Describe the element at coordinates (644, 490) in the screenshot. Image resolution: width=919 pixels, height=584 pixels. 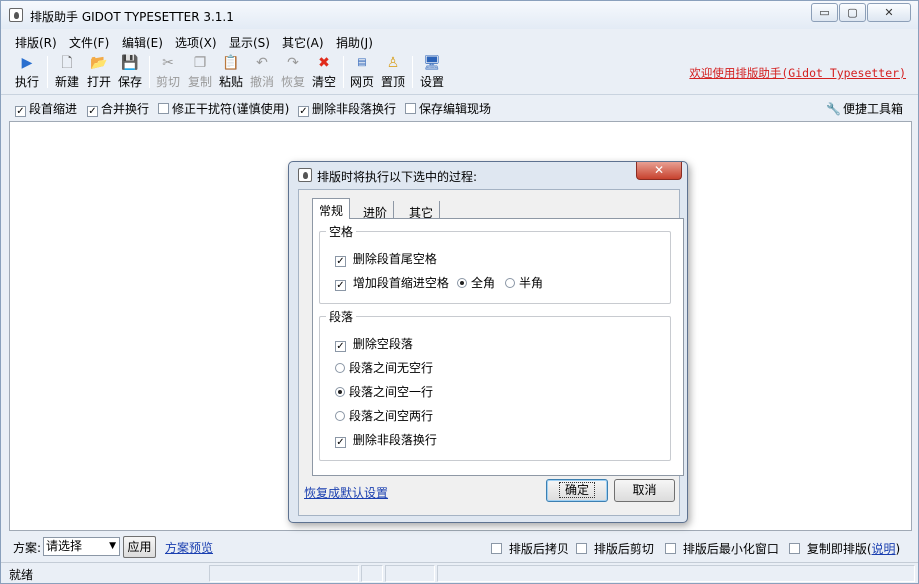
I see `cancel-button: 取消` at that location.